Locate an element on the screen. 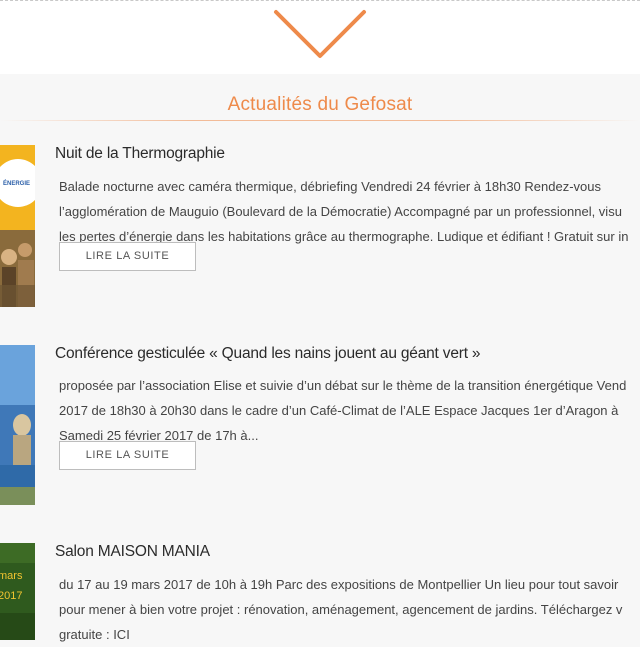  article-thumbnail: mars 2017 is located at coordinates (17, 591).